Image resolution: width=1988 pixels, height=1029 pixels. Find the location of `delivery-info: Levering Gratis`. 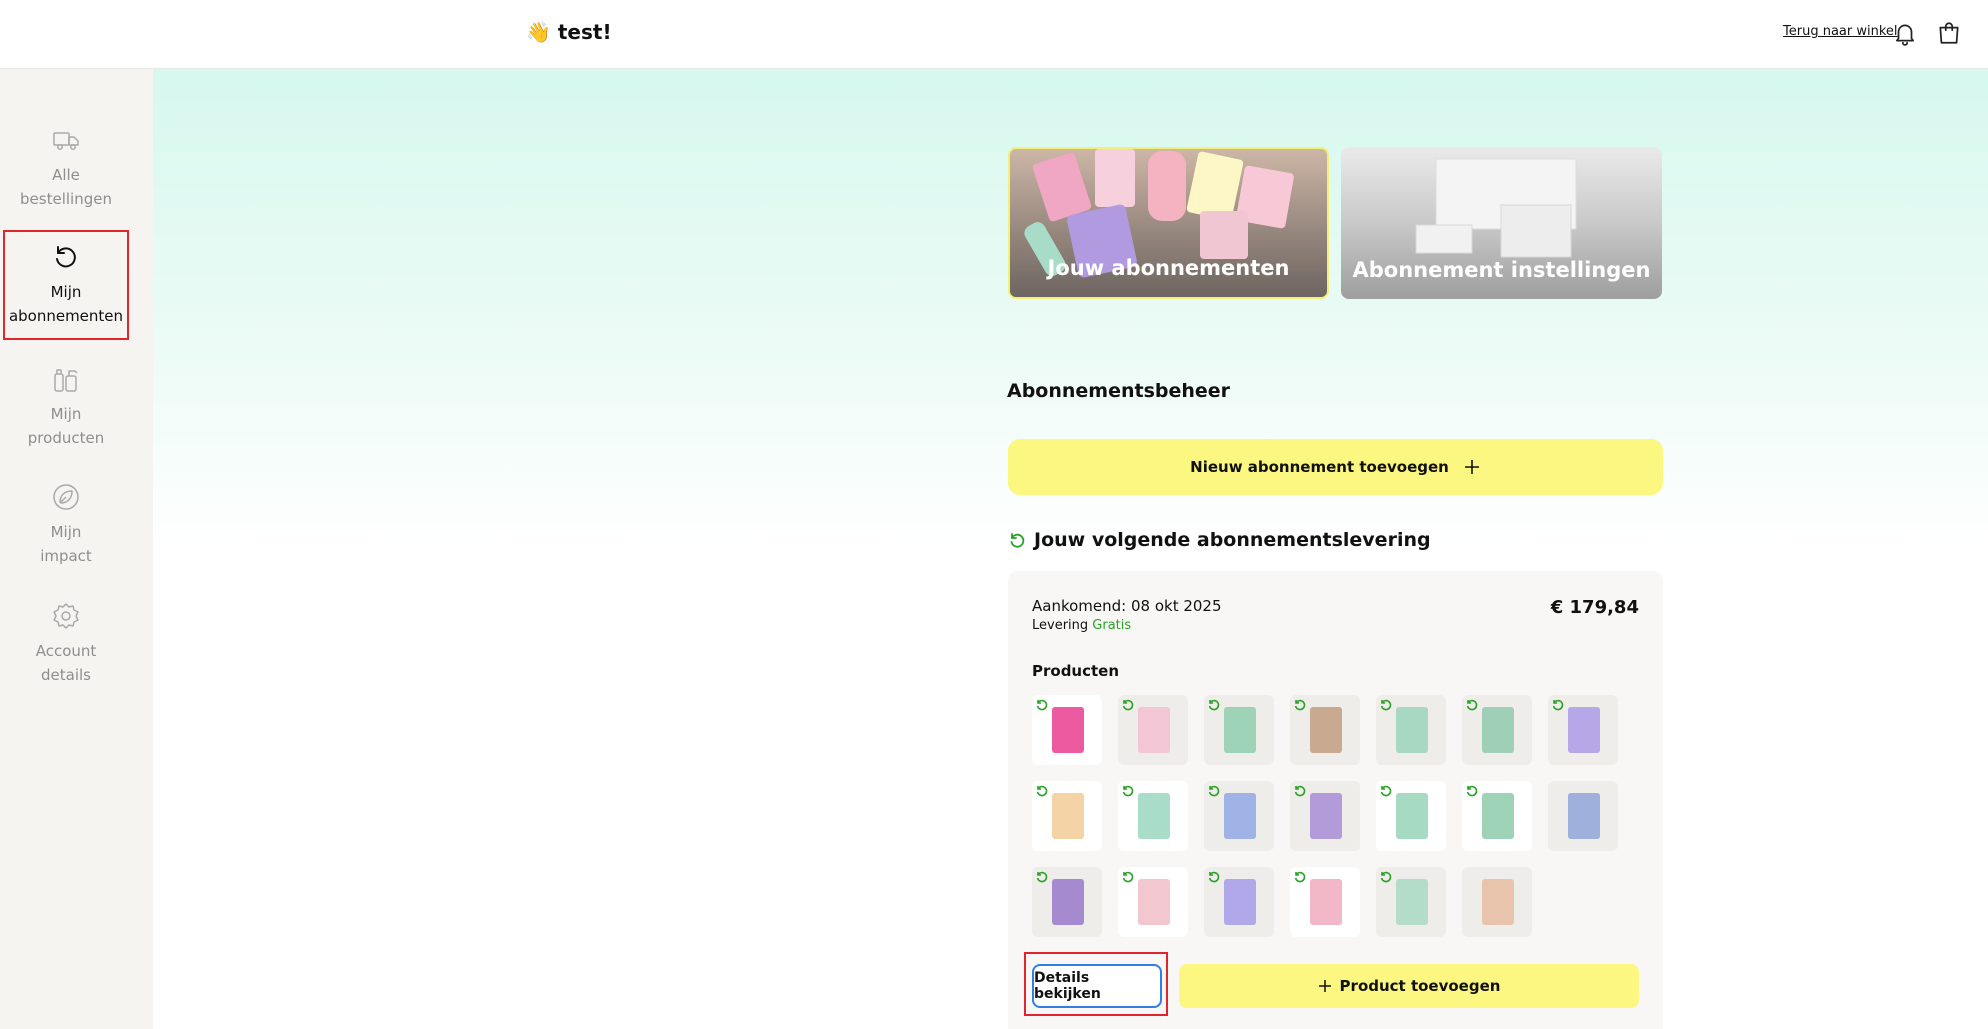

delivery-info: Levering Gratis is located at coordinates (1081, 625).